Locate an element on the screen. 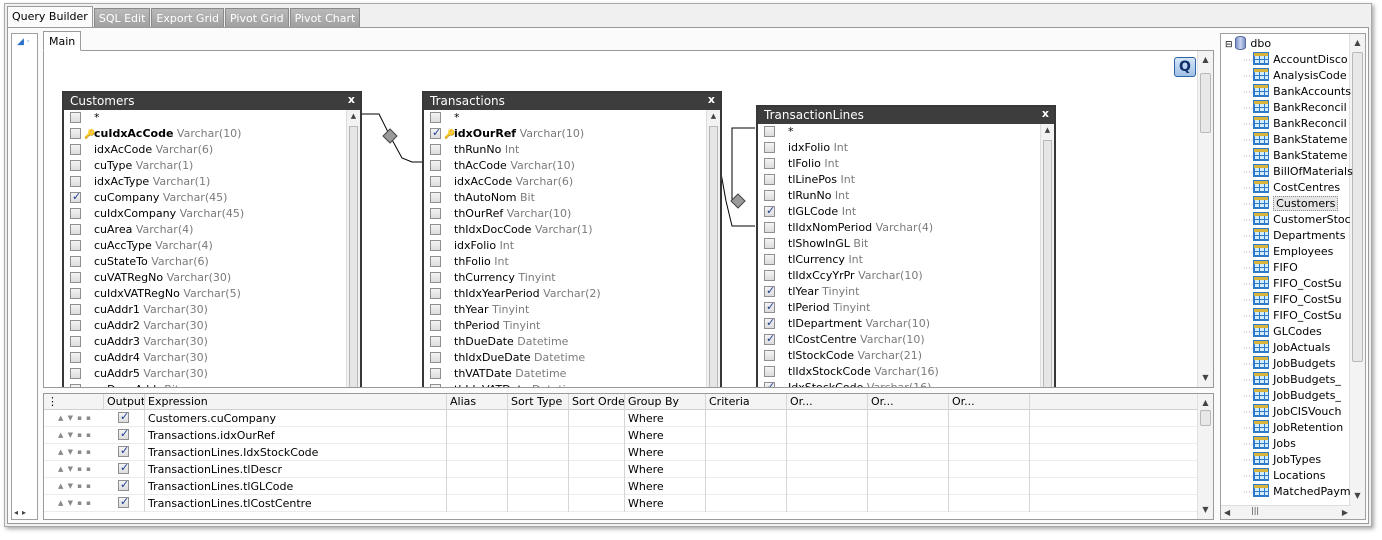  field-row: tlCurrency Int is located at coordinates (899, 260).